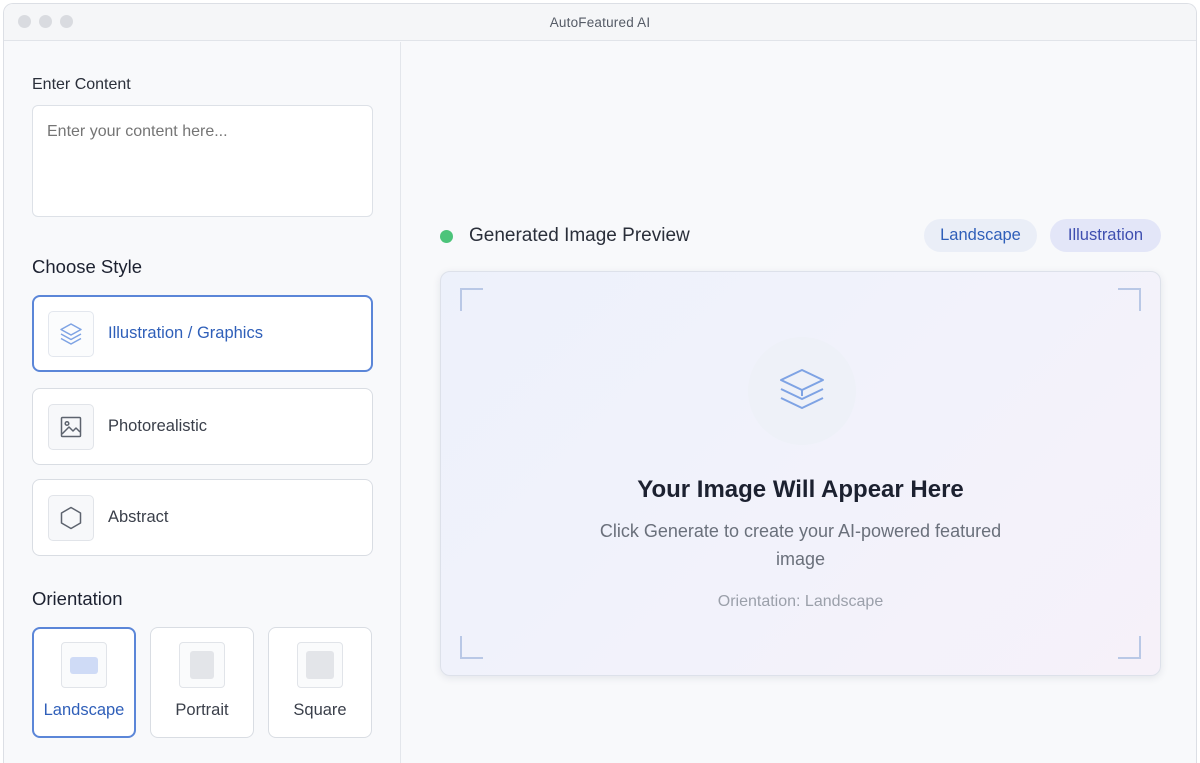 The width and height of the screenshot is (1200, 763). I want to click on window-title: AutoFeatured AI, so click(600, 22).